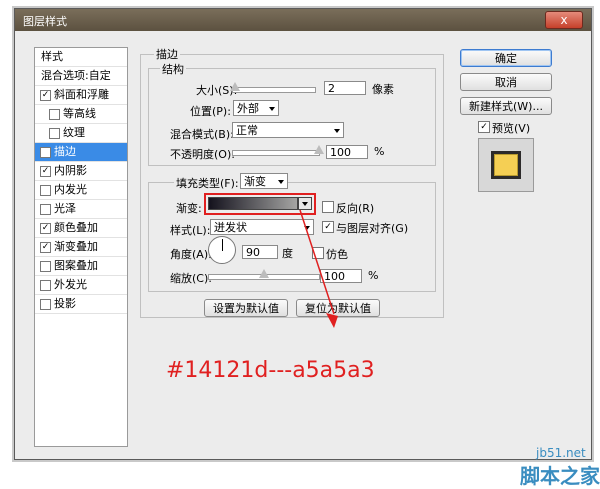 This screenshot has height=489, width=600. Describe the element at coordinates (191, 254) in the screenshot. I see `angle-label: 角度(A):` at that location.